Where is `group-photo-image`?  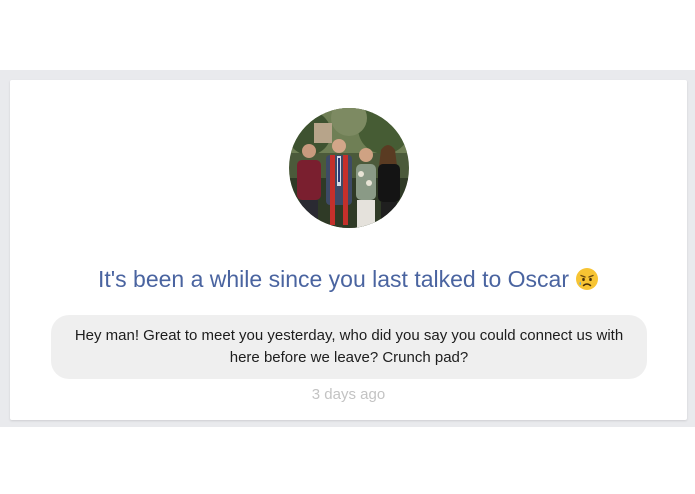
group-photo-image is located at coordinates (349, 168).